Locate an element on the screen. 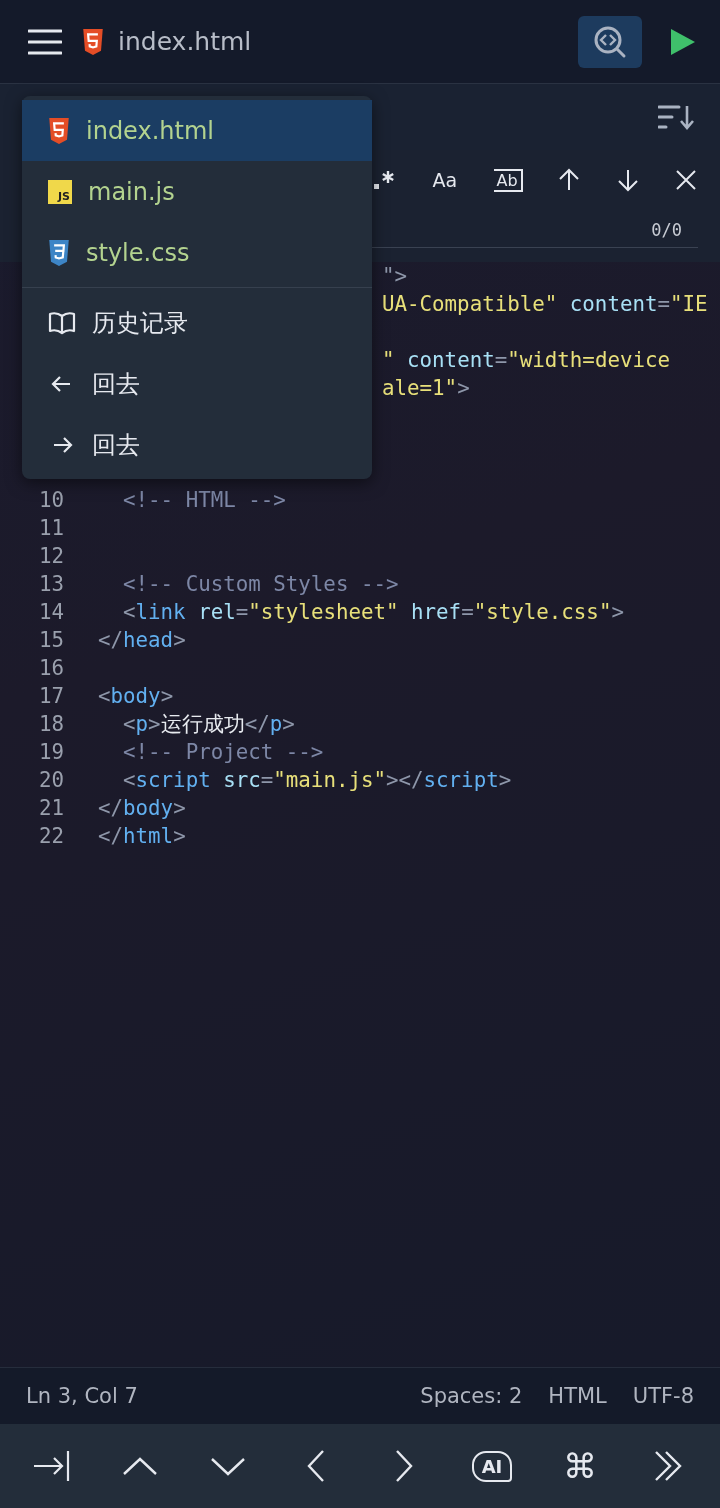 The width and height of the screenshot is (720, 1508). file-menu-item: index.html is located at coordinates (197, 130).